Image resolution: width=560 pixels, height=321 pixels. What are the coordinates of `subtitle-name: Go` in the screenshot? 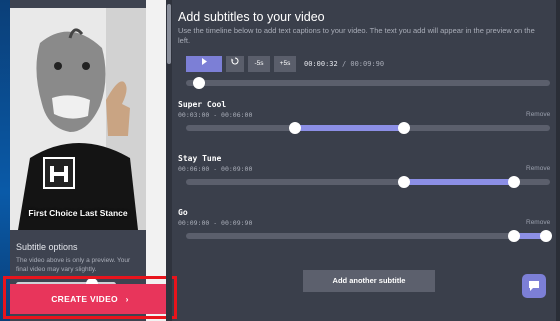 It's located at (183, 212).